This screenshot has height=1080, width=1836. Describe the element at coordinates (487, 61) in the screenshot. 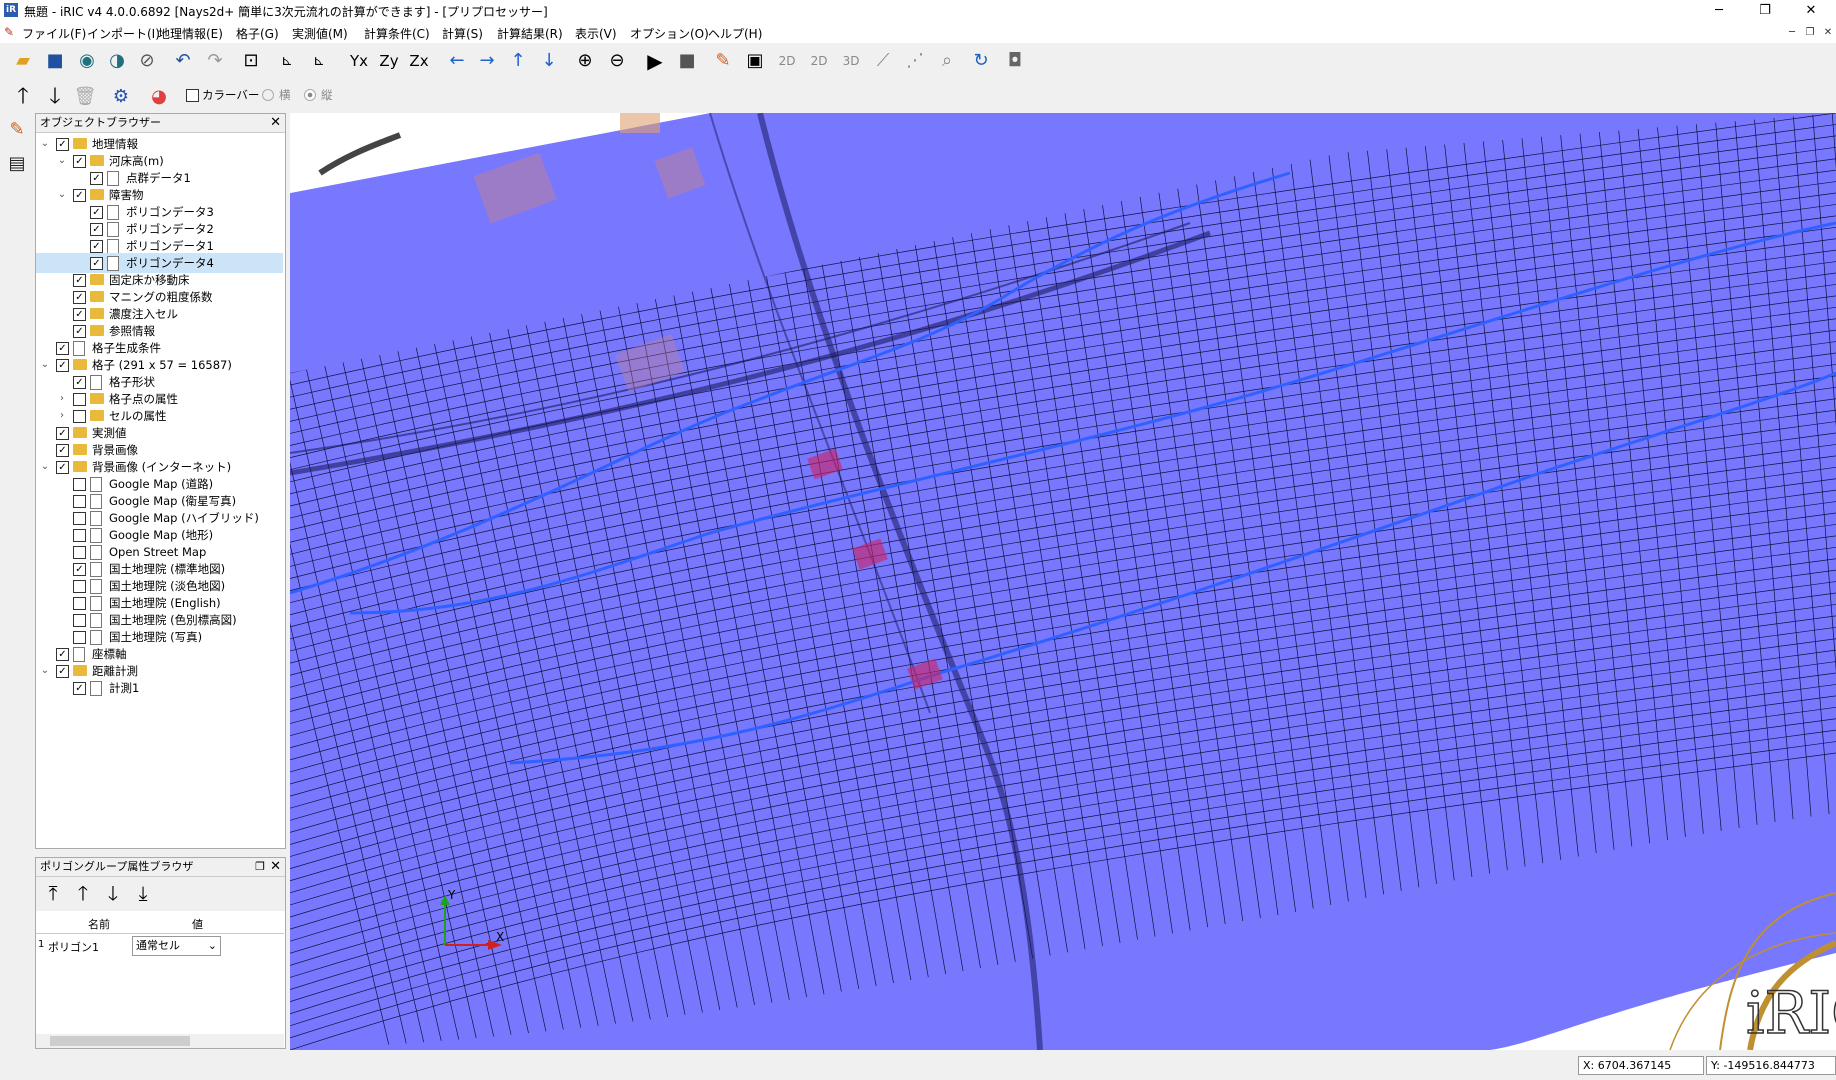

I see `move-right-icon: →` at that location.